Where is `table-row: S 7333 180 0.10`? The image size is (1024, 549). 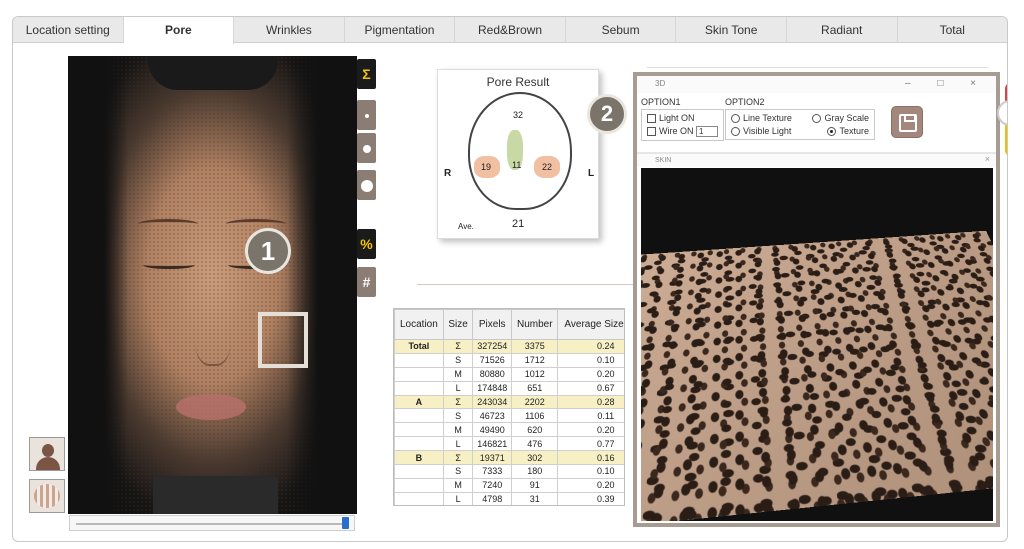 table-row: S 7333 180 0.10 is located at coordinates (509, 471).